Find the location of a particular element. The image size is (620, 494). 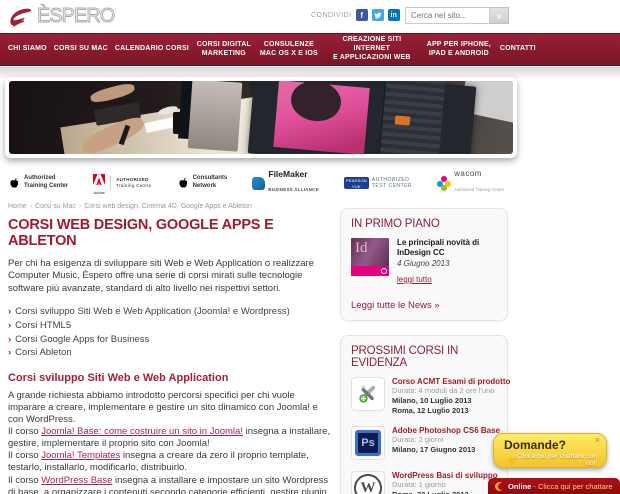

site-search: » is located at coordinates (457, 15).